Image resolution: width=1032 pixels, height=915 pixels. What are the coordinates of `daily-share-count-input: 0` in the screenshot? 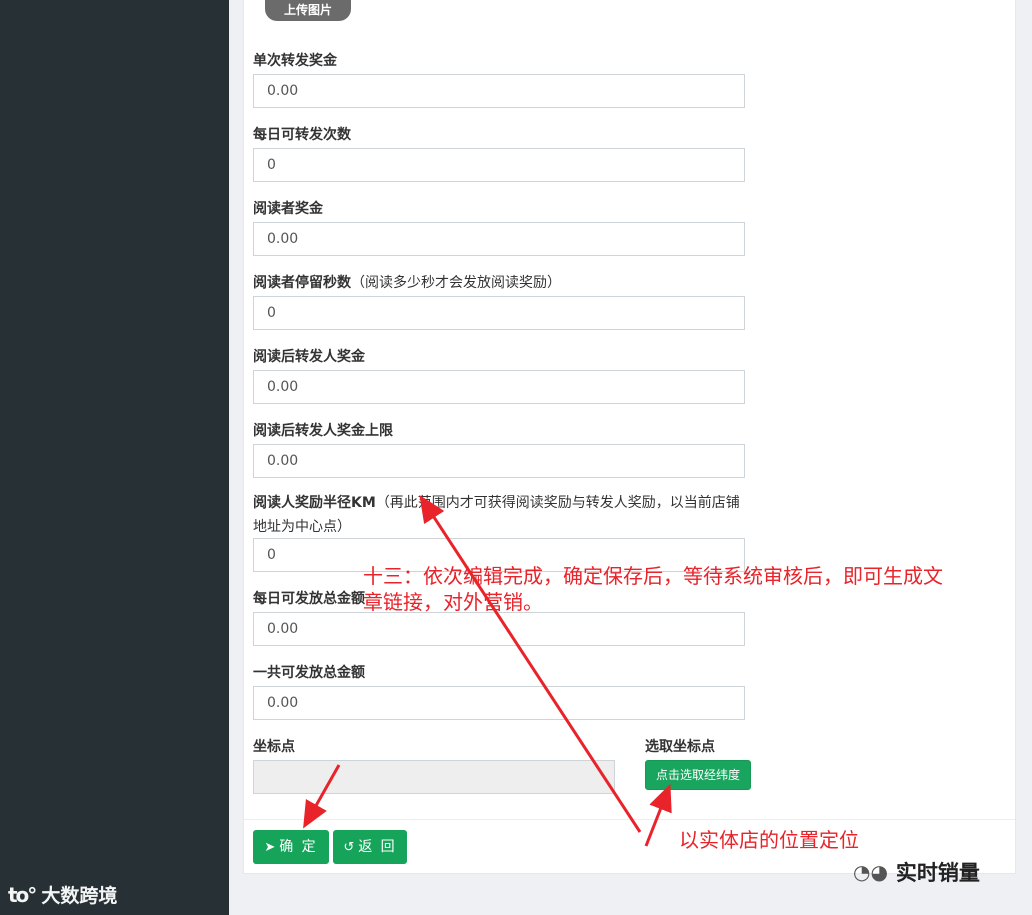 It's located at (499, 165).